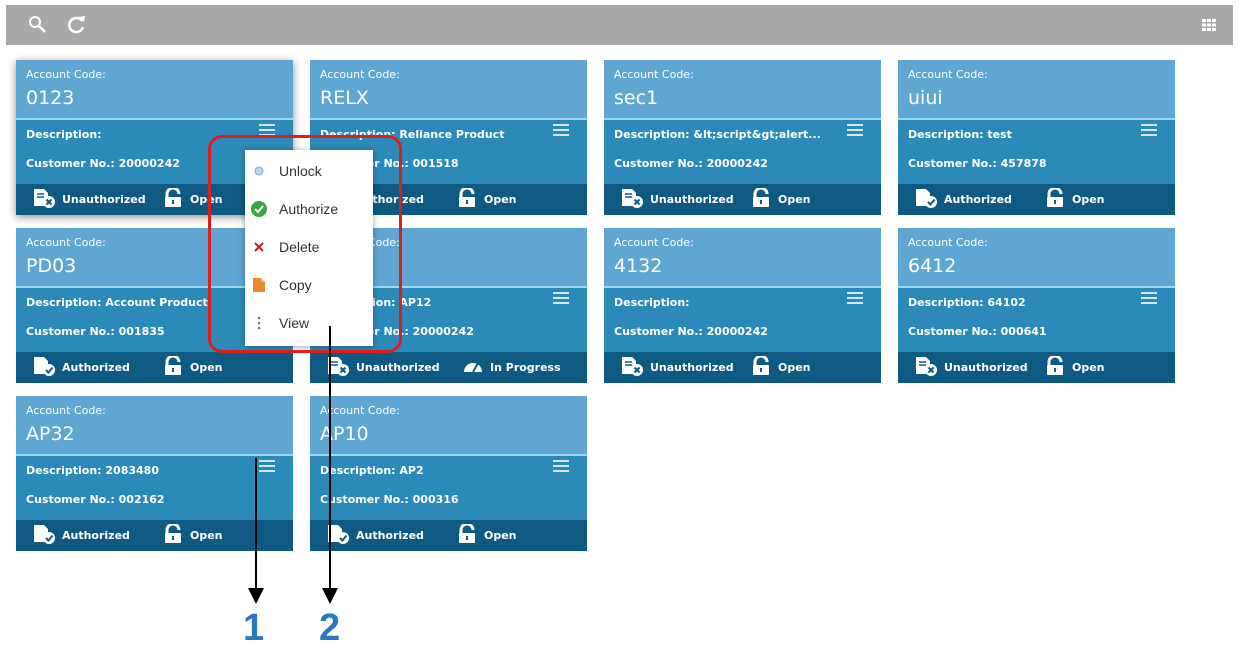  Describe the element at coordinates (154, 426) in the screenshot. I see `card-header: Account Code: AP32` at that location.